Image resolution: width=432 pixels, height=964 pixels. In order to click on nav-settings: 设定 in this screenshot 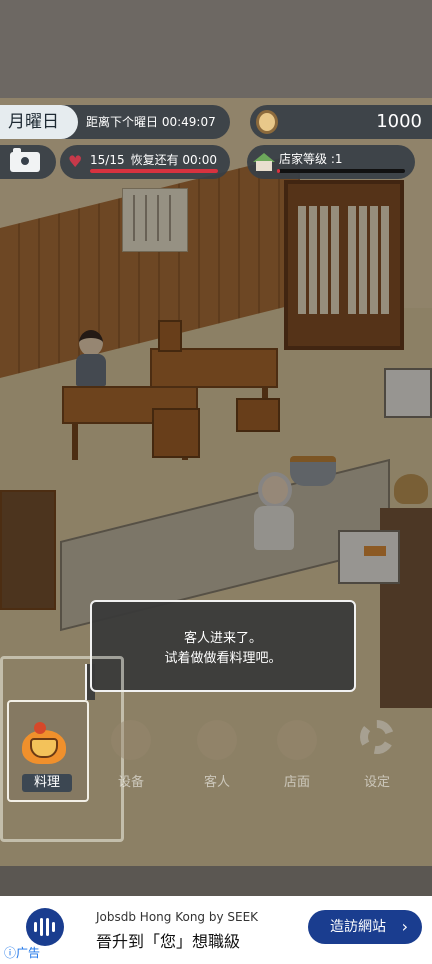, I will do `click(377, 757)`.